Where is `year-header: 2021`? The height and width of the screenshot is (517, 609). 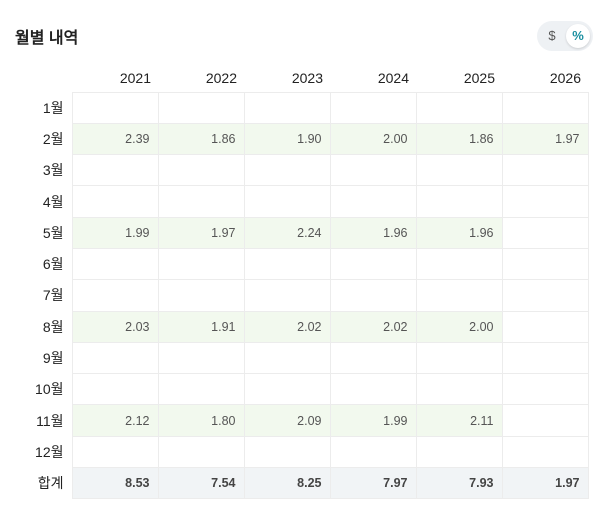 year-header: 2021 is located at coordinates (135, 77).